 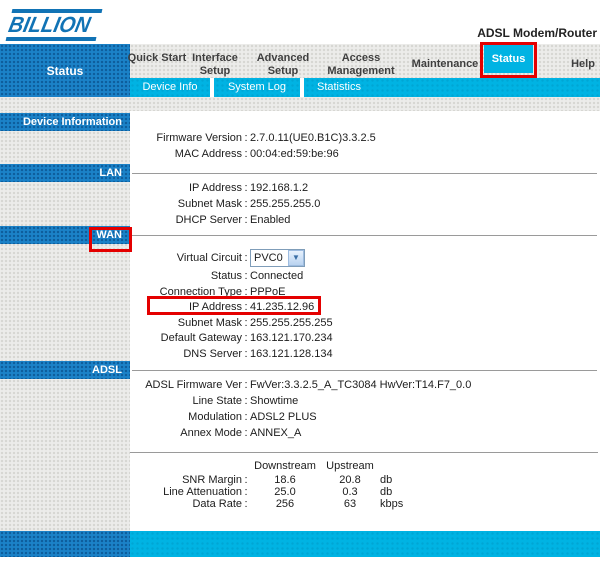 What do you see at coordinates (291, 338) in the screenshot?
I see `row-value: 163.121.170.234` at bounding box center [291, 338].